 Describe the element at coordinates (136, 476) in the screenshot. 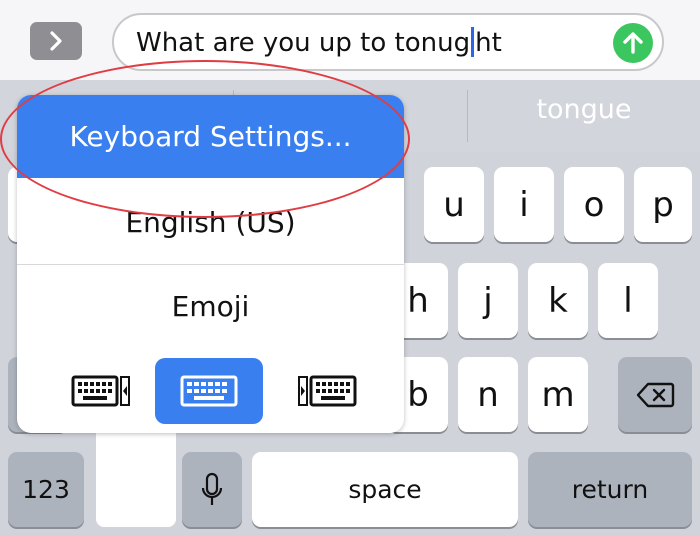

I see `globe-key-highlight` at that location.